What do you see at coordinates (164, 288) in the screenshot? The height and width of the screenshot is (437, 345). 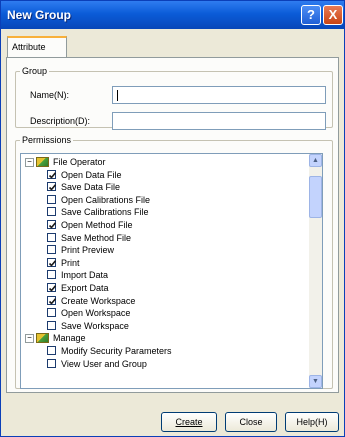 I see `permission-item: Export Data` at bounding box center [164, 288].